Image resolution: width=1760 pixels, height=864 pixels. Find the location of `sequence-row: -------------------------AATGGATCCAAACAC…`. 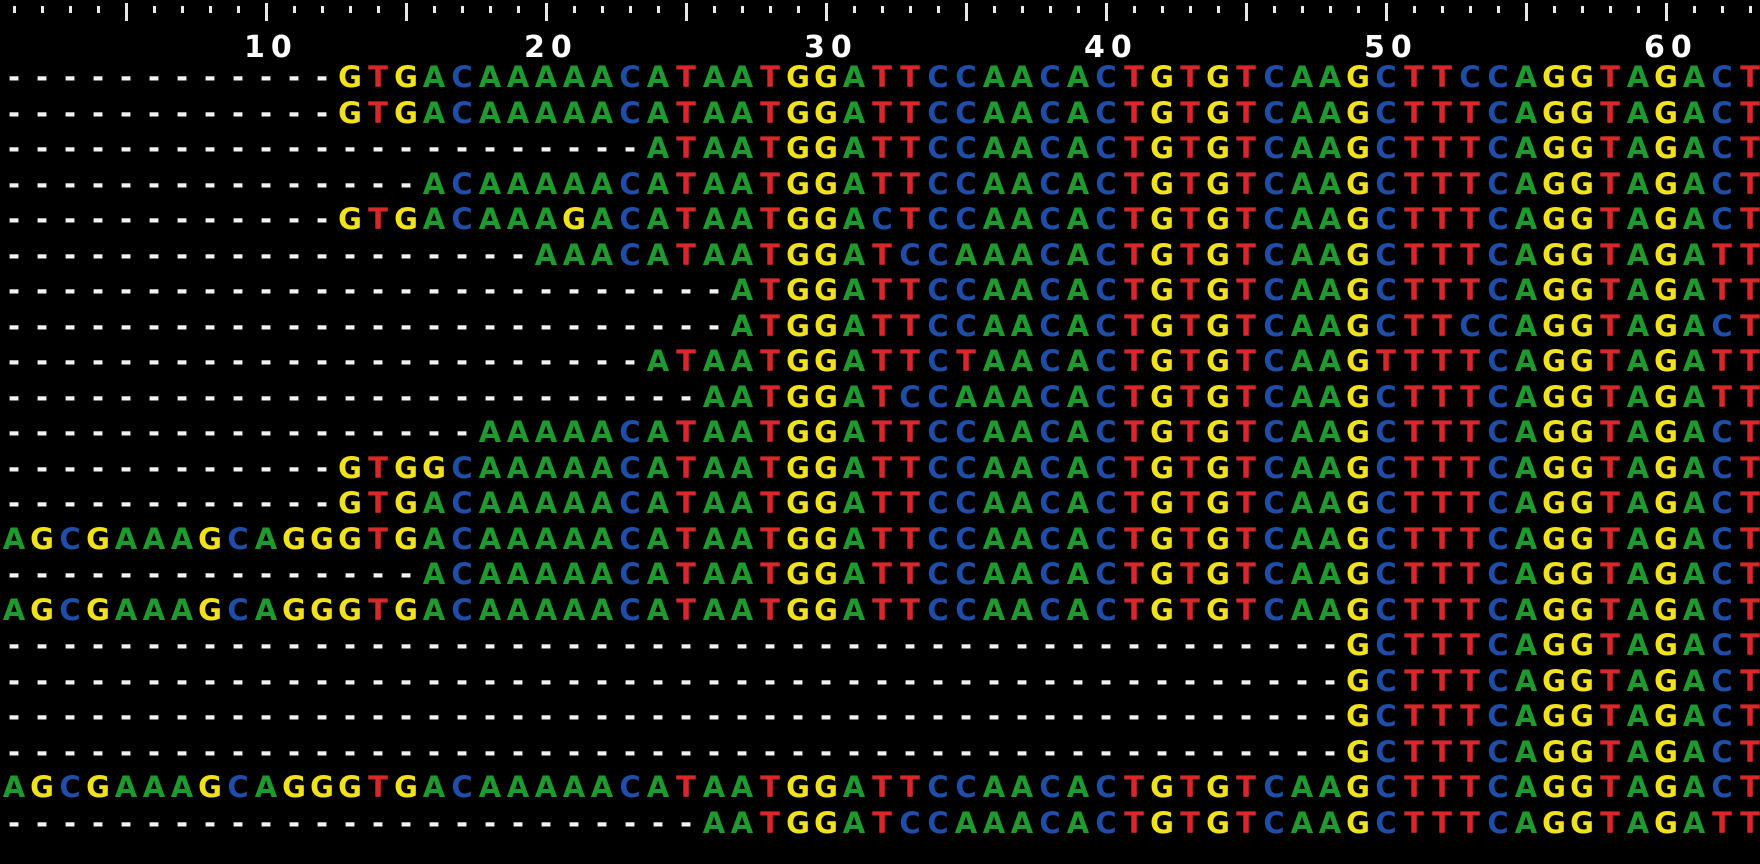

sequence-row: -------------------------AATGGATCCAAACAC… is located at coordinates (880, 397).